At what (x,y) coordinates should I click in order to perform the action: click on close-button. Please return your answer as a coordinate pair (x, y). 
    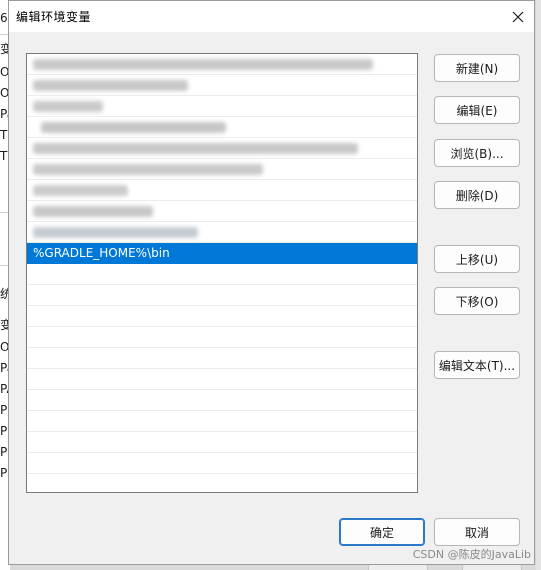
    Looking at the image, I should click on (518, 16).